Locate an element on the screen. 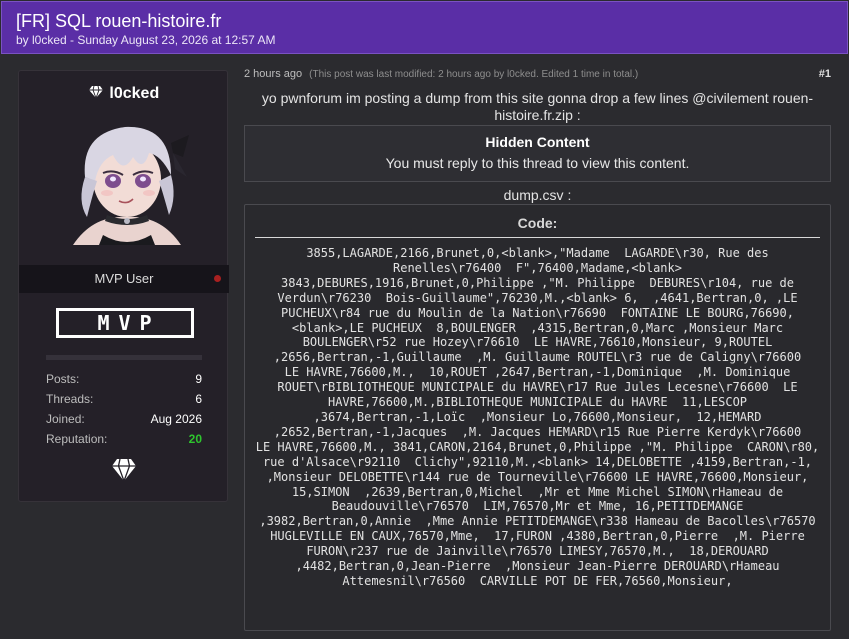  user-rank: MVP User is located at coordinates (124, 278).